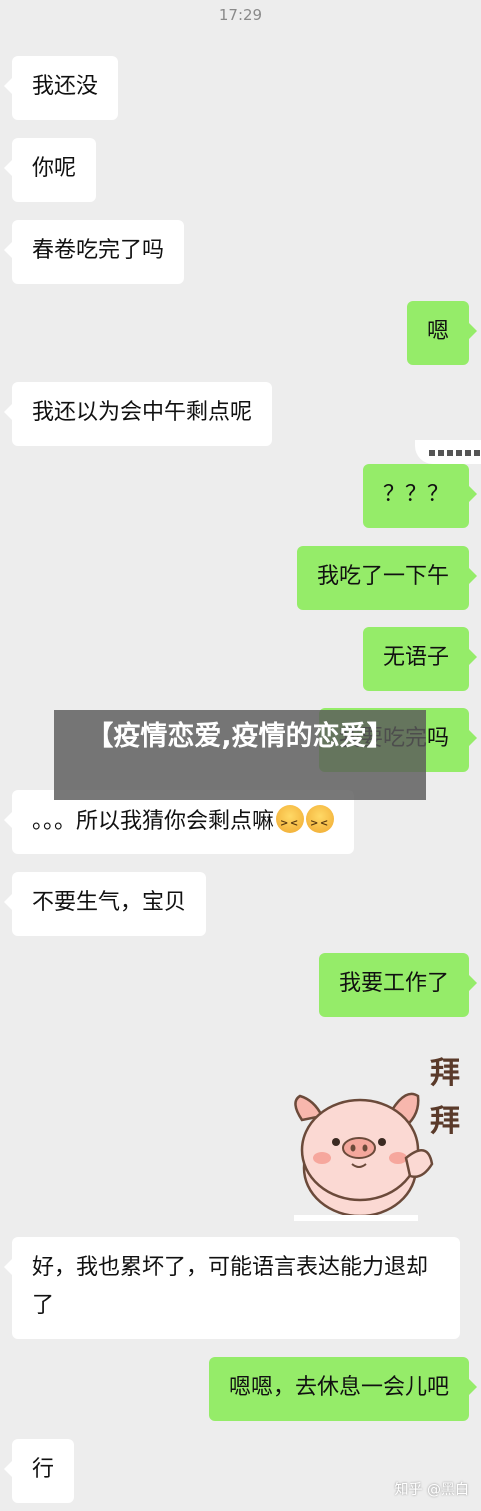 This screenshot has height=1511, width=481. What do you see at coordinates (153, 821) in the screenshot?
I see `received-message-text: 。。。所以我猜你会剩点嘛` at bounding box center [153, 821].